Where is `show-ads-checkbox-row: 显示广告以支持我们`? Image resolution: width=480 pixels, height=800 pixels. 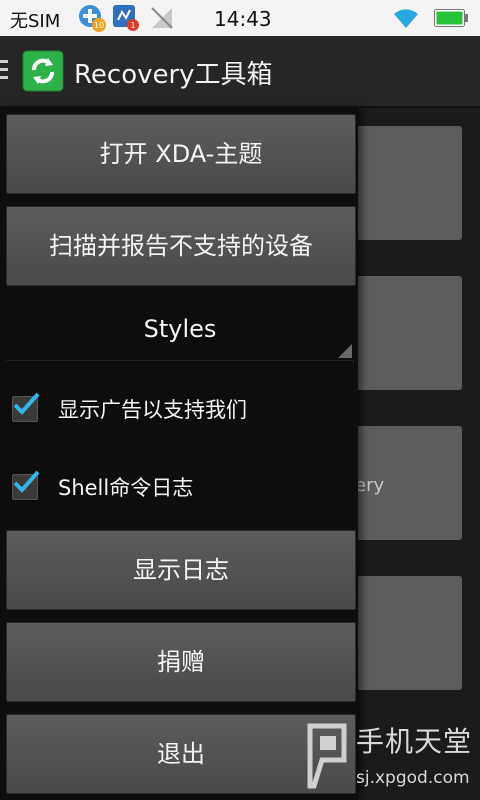 show-ads-checkbox-row: 显示广告以支持我们 is located at coordinates (180, 410).